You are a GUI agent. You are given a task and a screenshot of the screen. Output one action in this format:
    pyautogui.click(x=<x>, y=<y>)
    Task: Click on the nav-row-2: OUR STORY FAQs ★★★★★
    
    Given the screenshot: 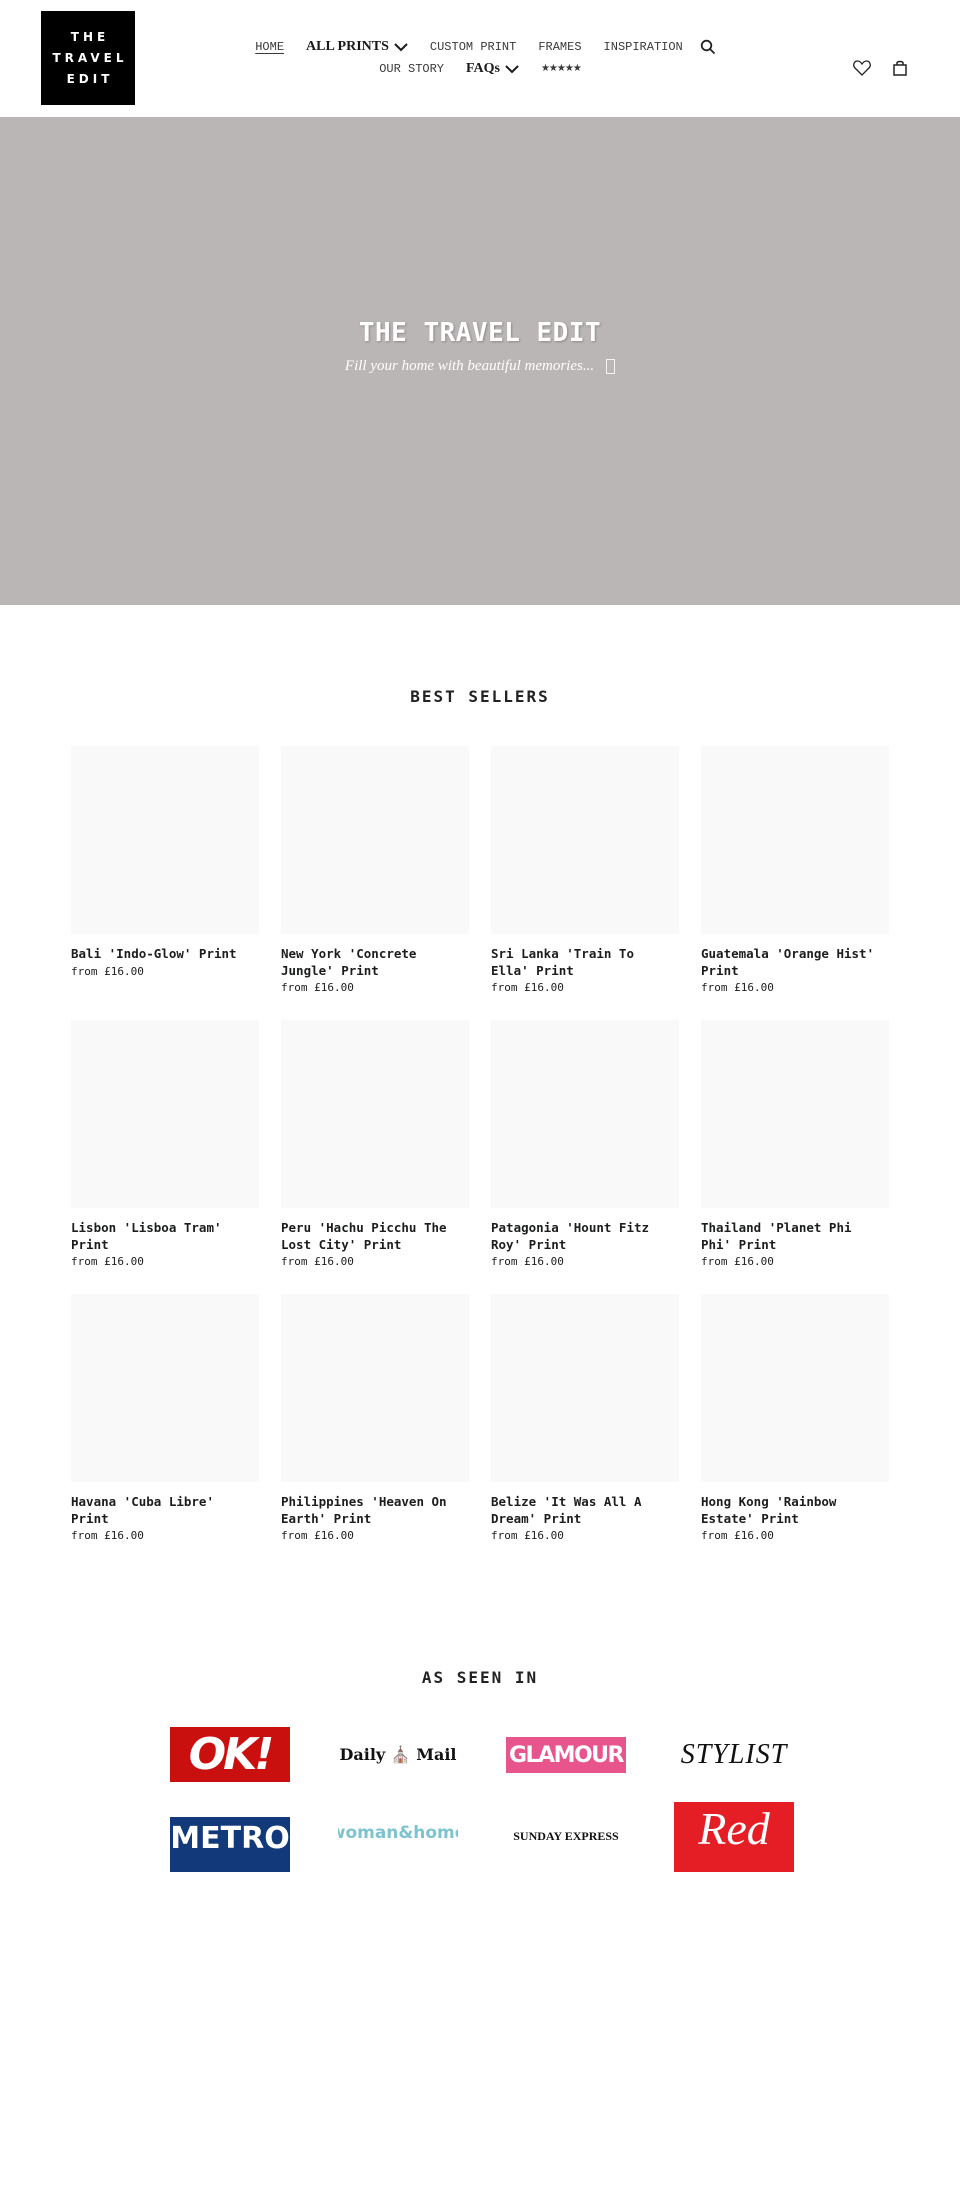 What is the action you would take?
    pyautogui.click(x=480, y=69)
    